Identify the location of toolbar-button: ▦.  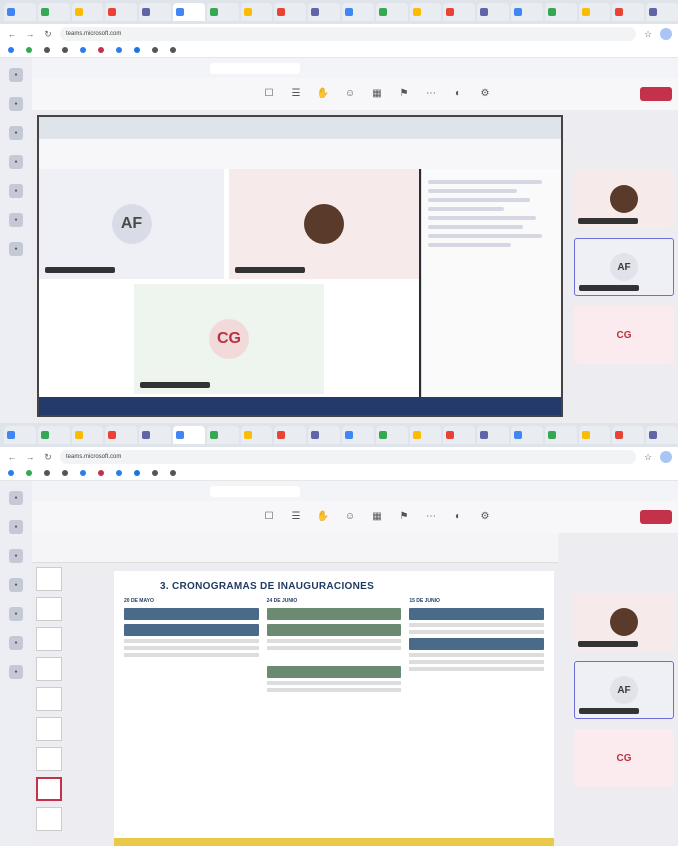
(377, 517).